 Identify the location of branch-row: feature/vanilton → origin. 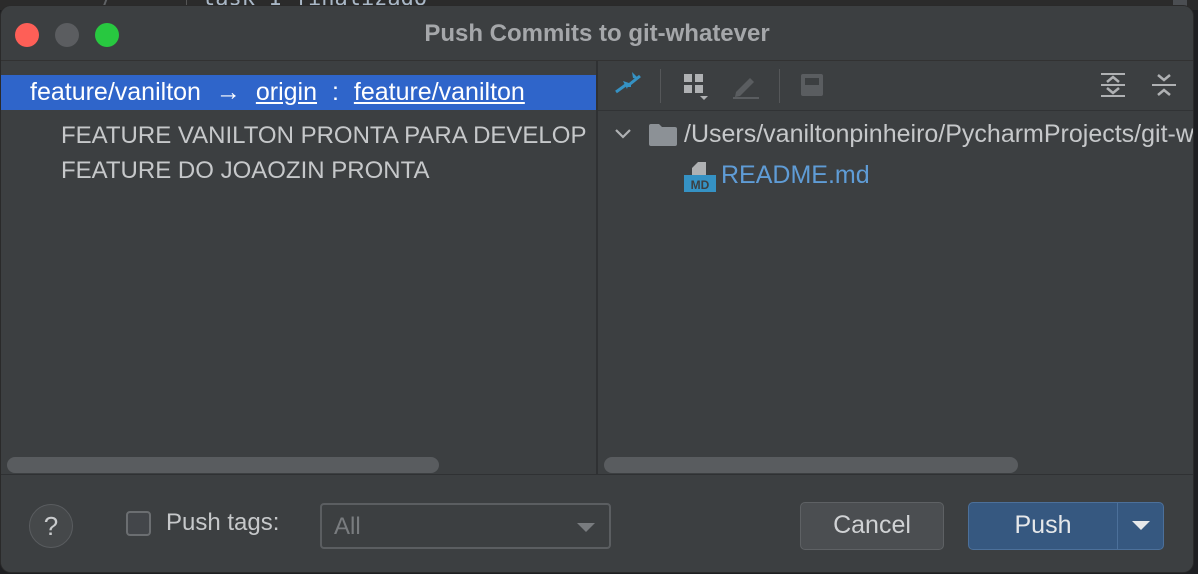
(298, 92).